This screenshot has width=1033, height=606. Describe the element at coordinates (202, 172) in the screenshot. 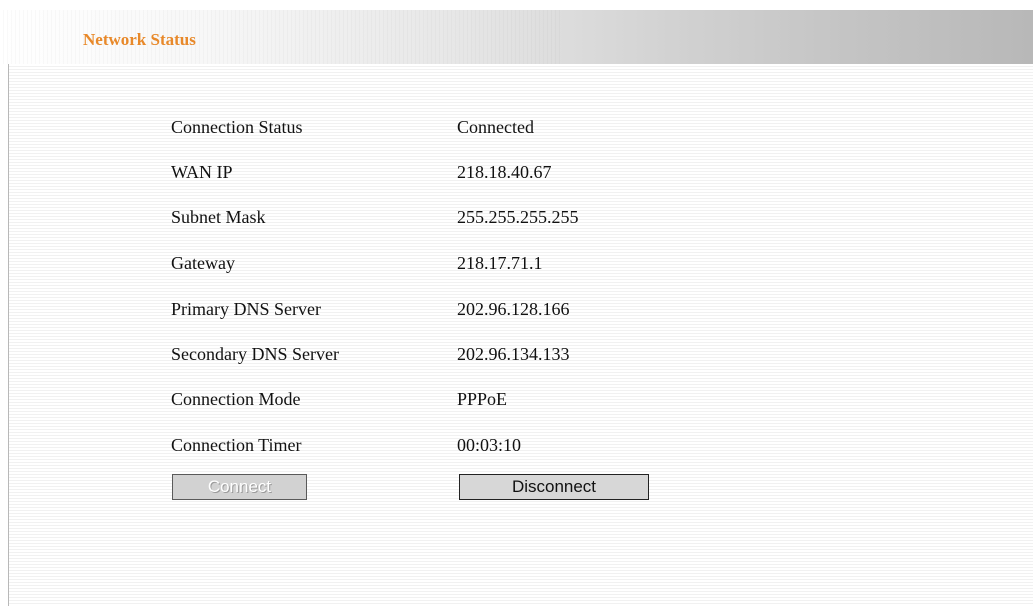

I see `status-label: WAN IP` at that location.